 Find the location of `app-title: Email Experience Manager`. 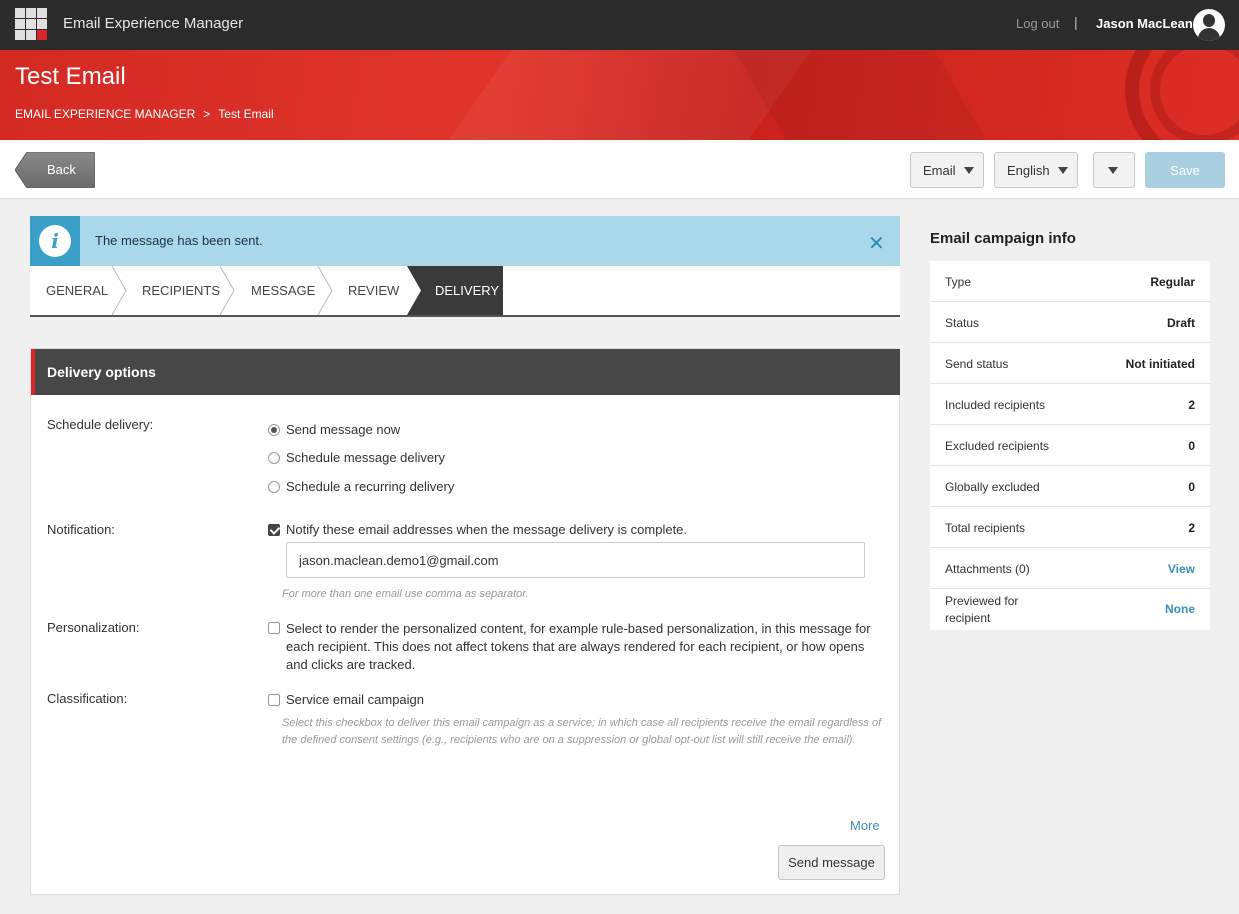

app-title: Email Experience Manager is located at coordinates (153, 23).